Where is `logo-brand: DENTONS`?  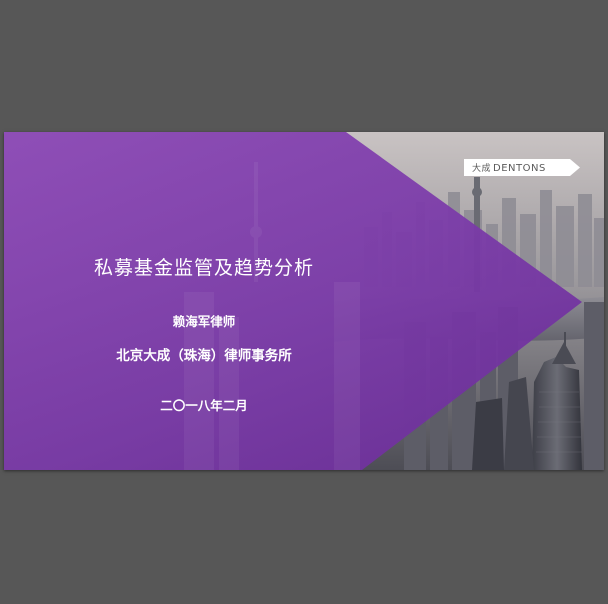
logo-brand: DENTONS is located at coordinates (519, 168).